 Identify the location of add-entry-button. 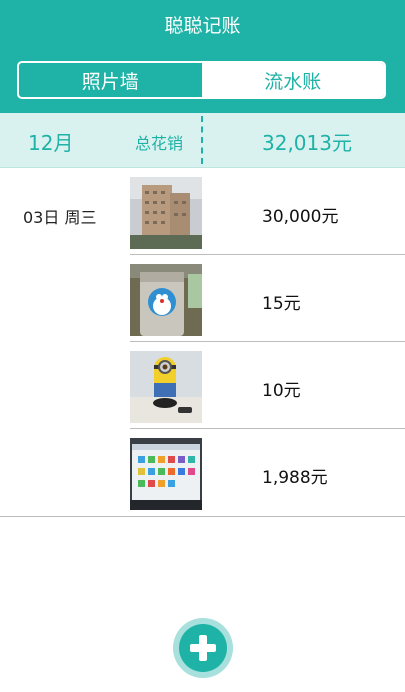
(203, 648).